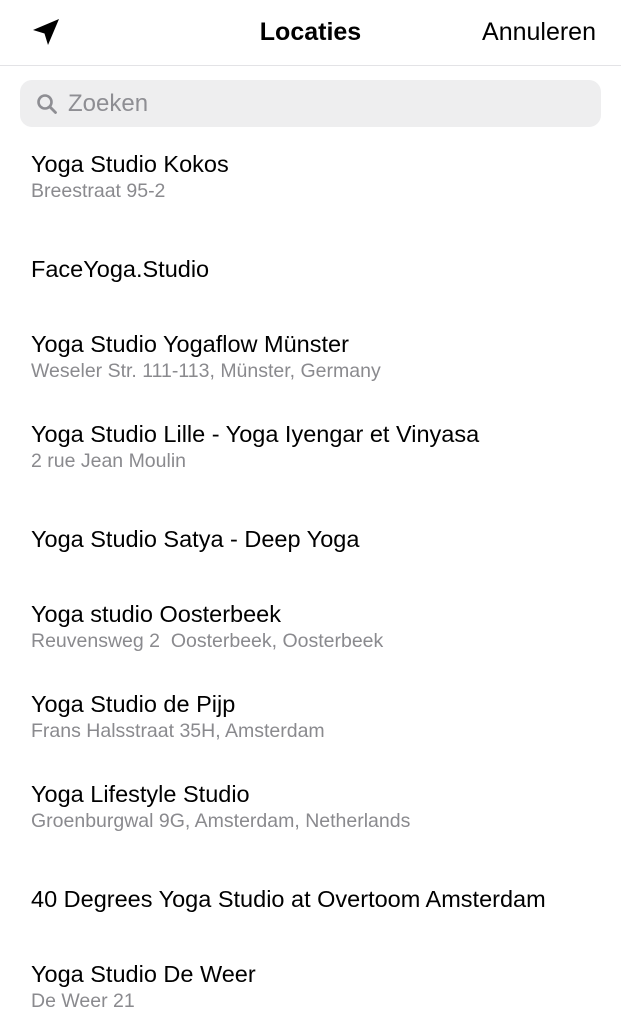  Describe the element at coordinates (130, 164) in the screenshot. I see `location-name: Yoga Studio Kokos` at that location.